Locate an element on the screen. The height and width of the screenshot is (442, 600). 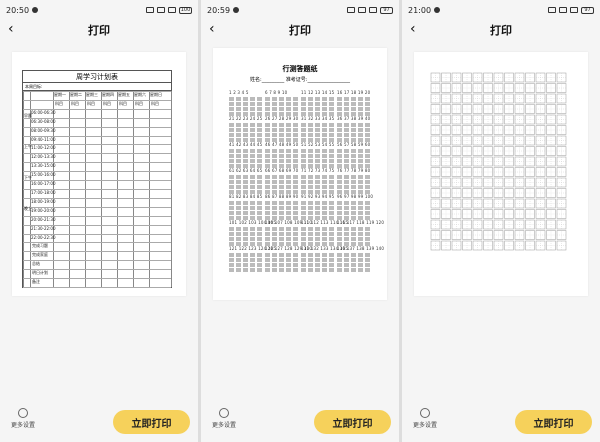
status-time: 20:50 is located at coordinates (18, 10).